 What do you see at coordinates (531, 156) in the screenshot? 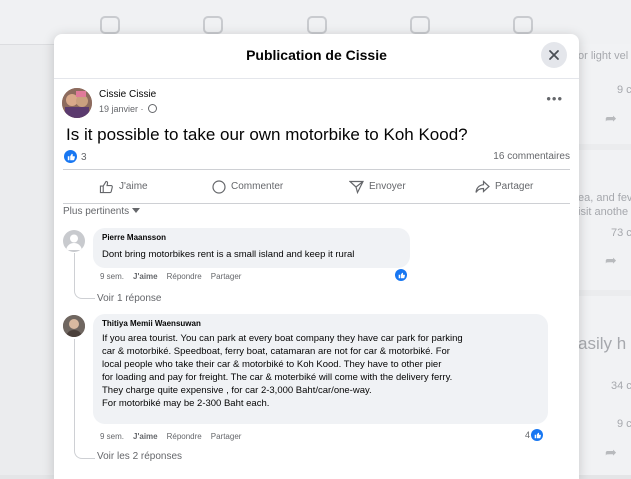
I see `comments-count: 16 commentaires` at bounding box center [531, 156].